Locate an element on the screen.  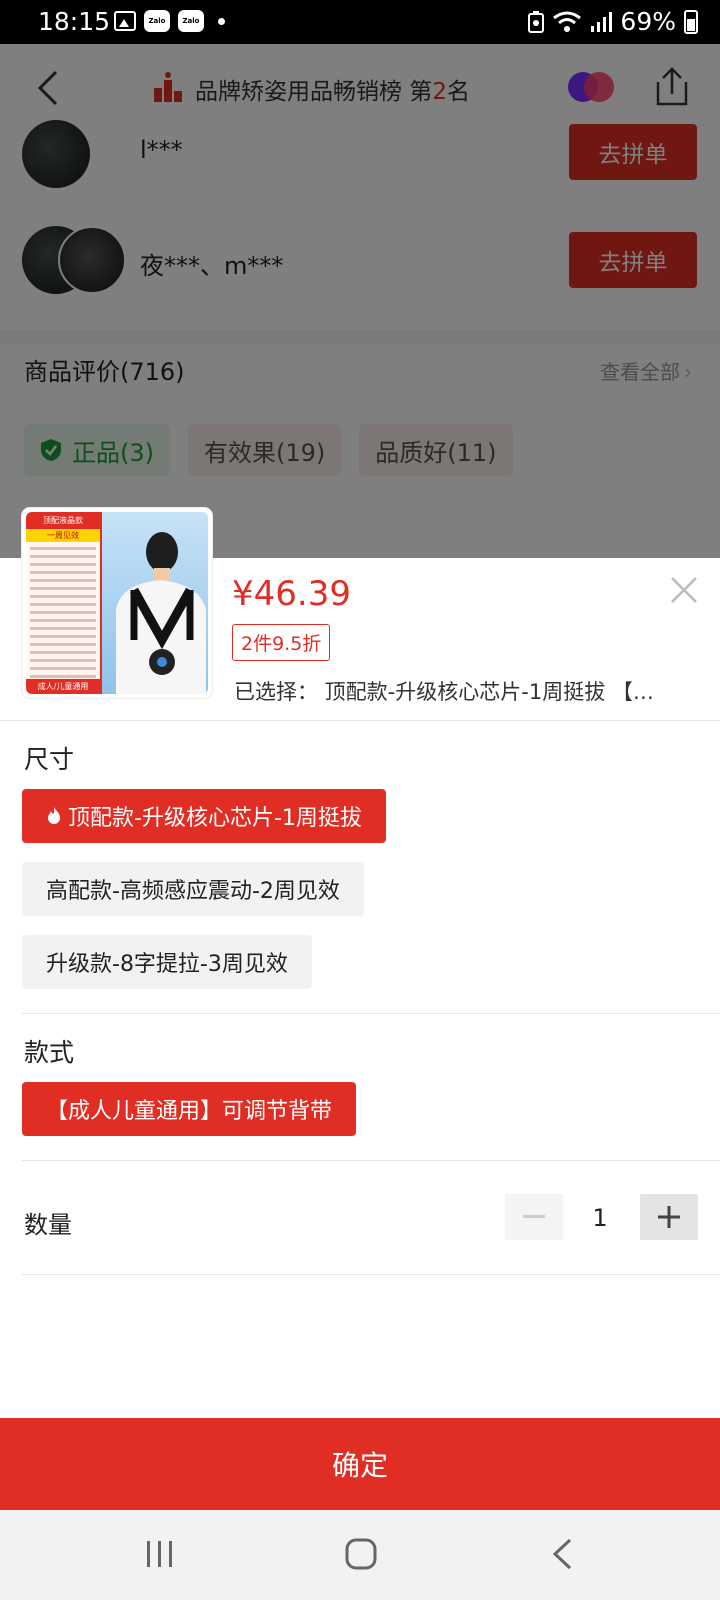
notification-icons: Zalo Zalo is located at coordinates (169, 21).